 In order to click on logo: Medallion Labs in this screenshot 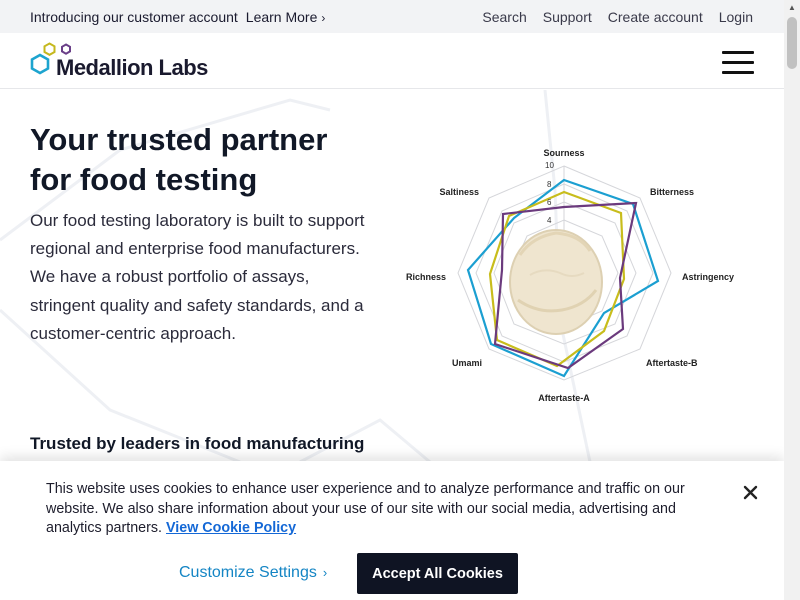, I will do `click(124, 62)`.